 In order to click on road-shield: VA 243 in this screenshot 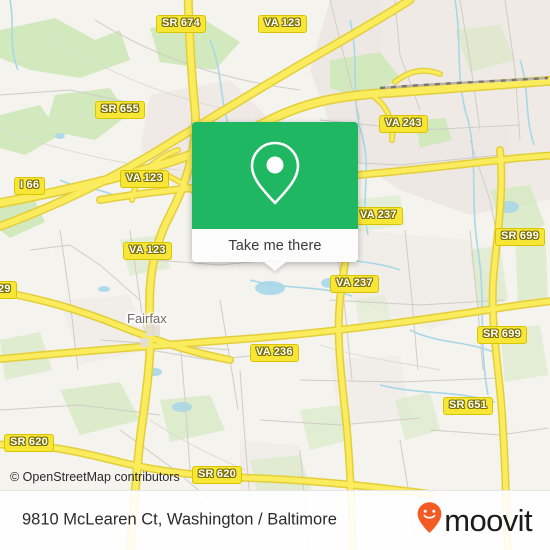, I will do `click(403, 124)`.